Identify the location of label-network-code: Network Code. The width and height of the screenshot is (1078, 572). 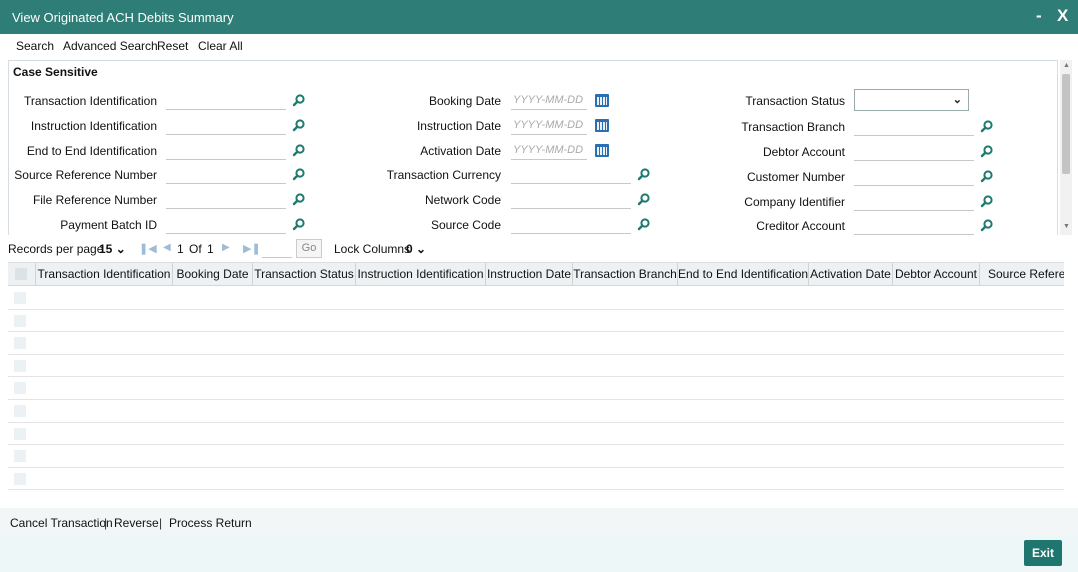
(462, 200).